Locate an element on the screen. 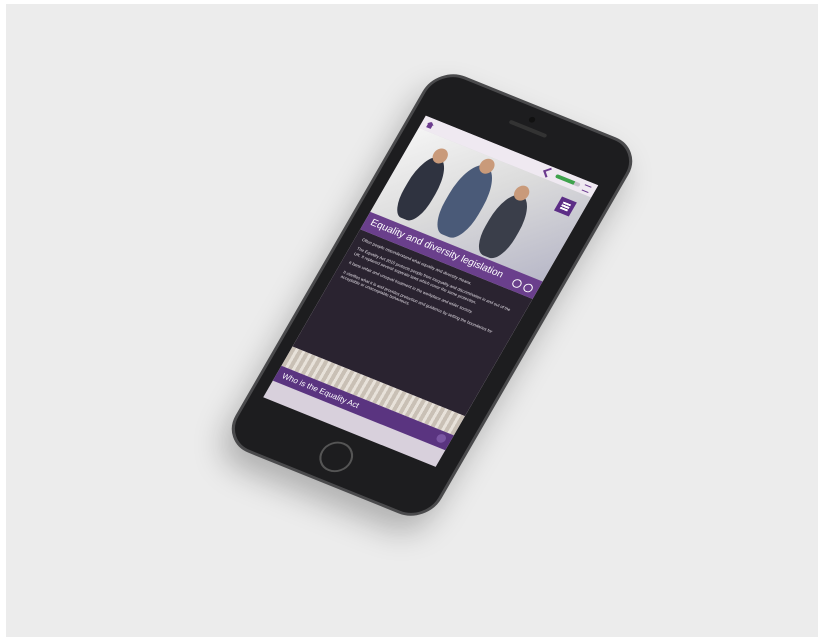 The width and height of the screenshot is (824, 641). expand-icon is located at coordinates (528, 288).